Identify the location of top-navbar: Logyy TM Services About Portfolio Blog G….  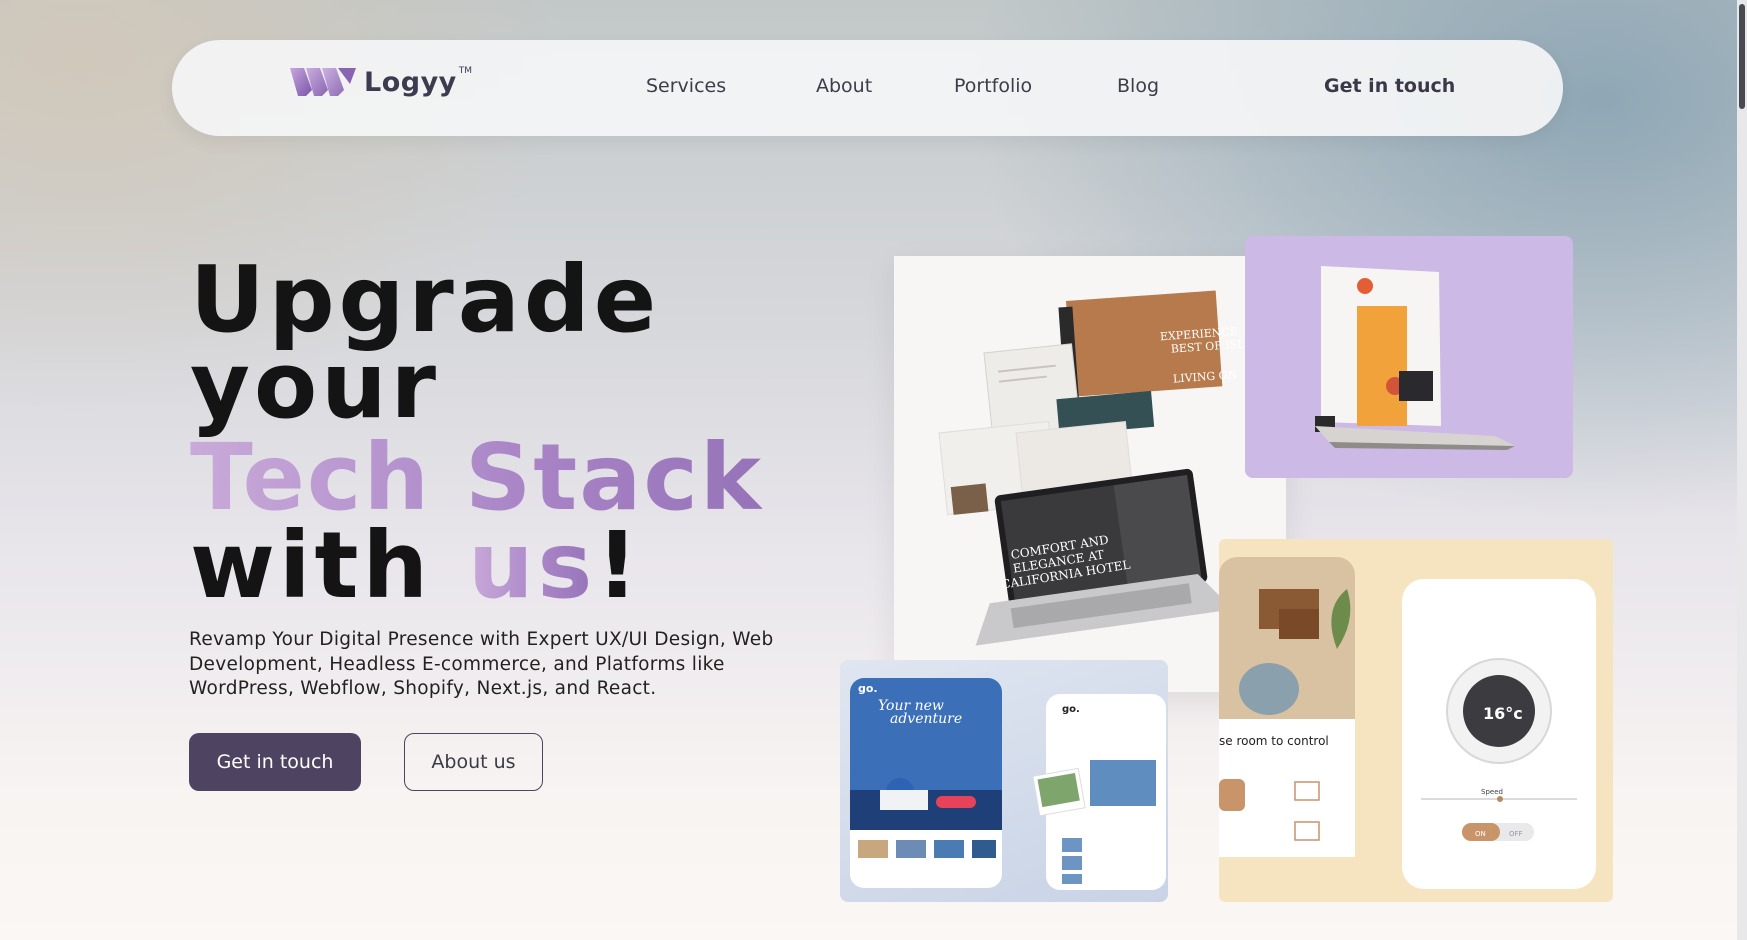
(867, 88).